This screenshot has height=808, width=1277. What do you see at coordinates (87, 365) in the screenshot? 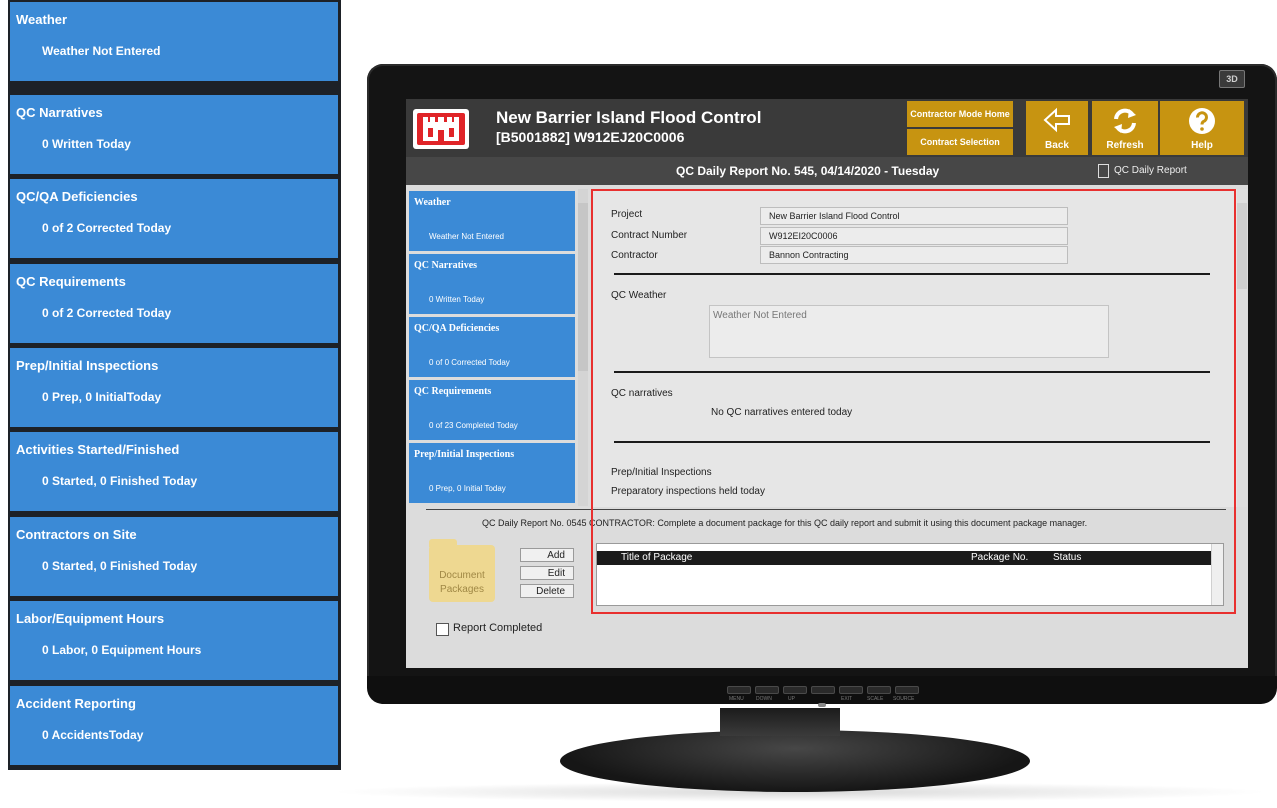
I see `tile-title: Prep/Initial Inspections` at bounding box center [87, 365].